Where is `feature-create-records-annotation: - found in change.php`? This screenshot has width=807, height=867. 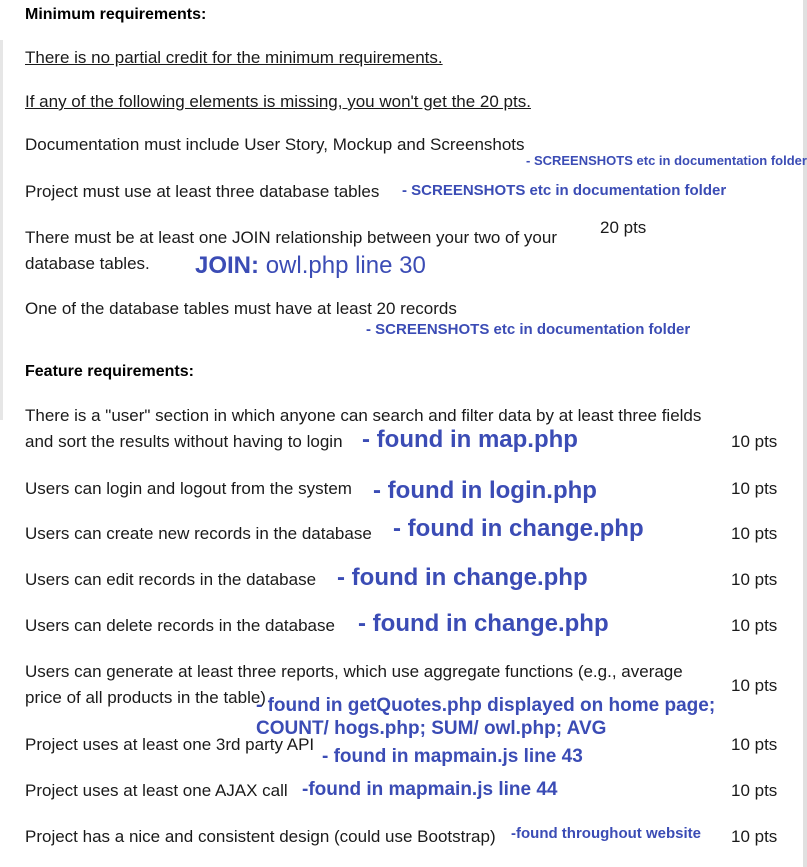
feature-create-records-annotation: - found in change.php is located at coordinates (518, 528).